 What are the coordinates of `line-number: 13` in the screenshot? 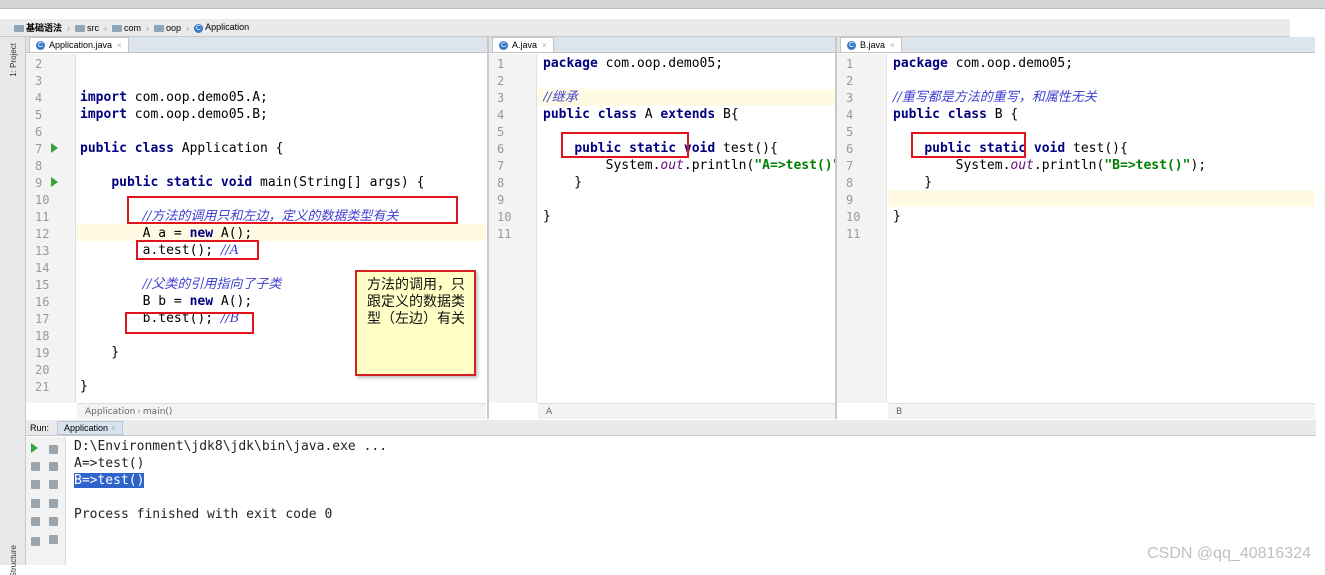 It's located at (42, 251).